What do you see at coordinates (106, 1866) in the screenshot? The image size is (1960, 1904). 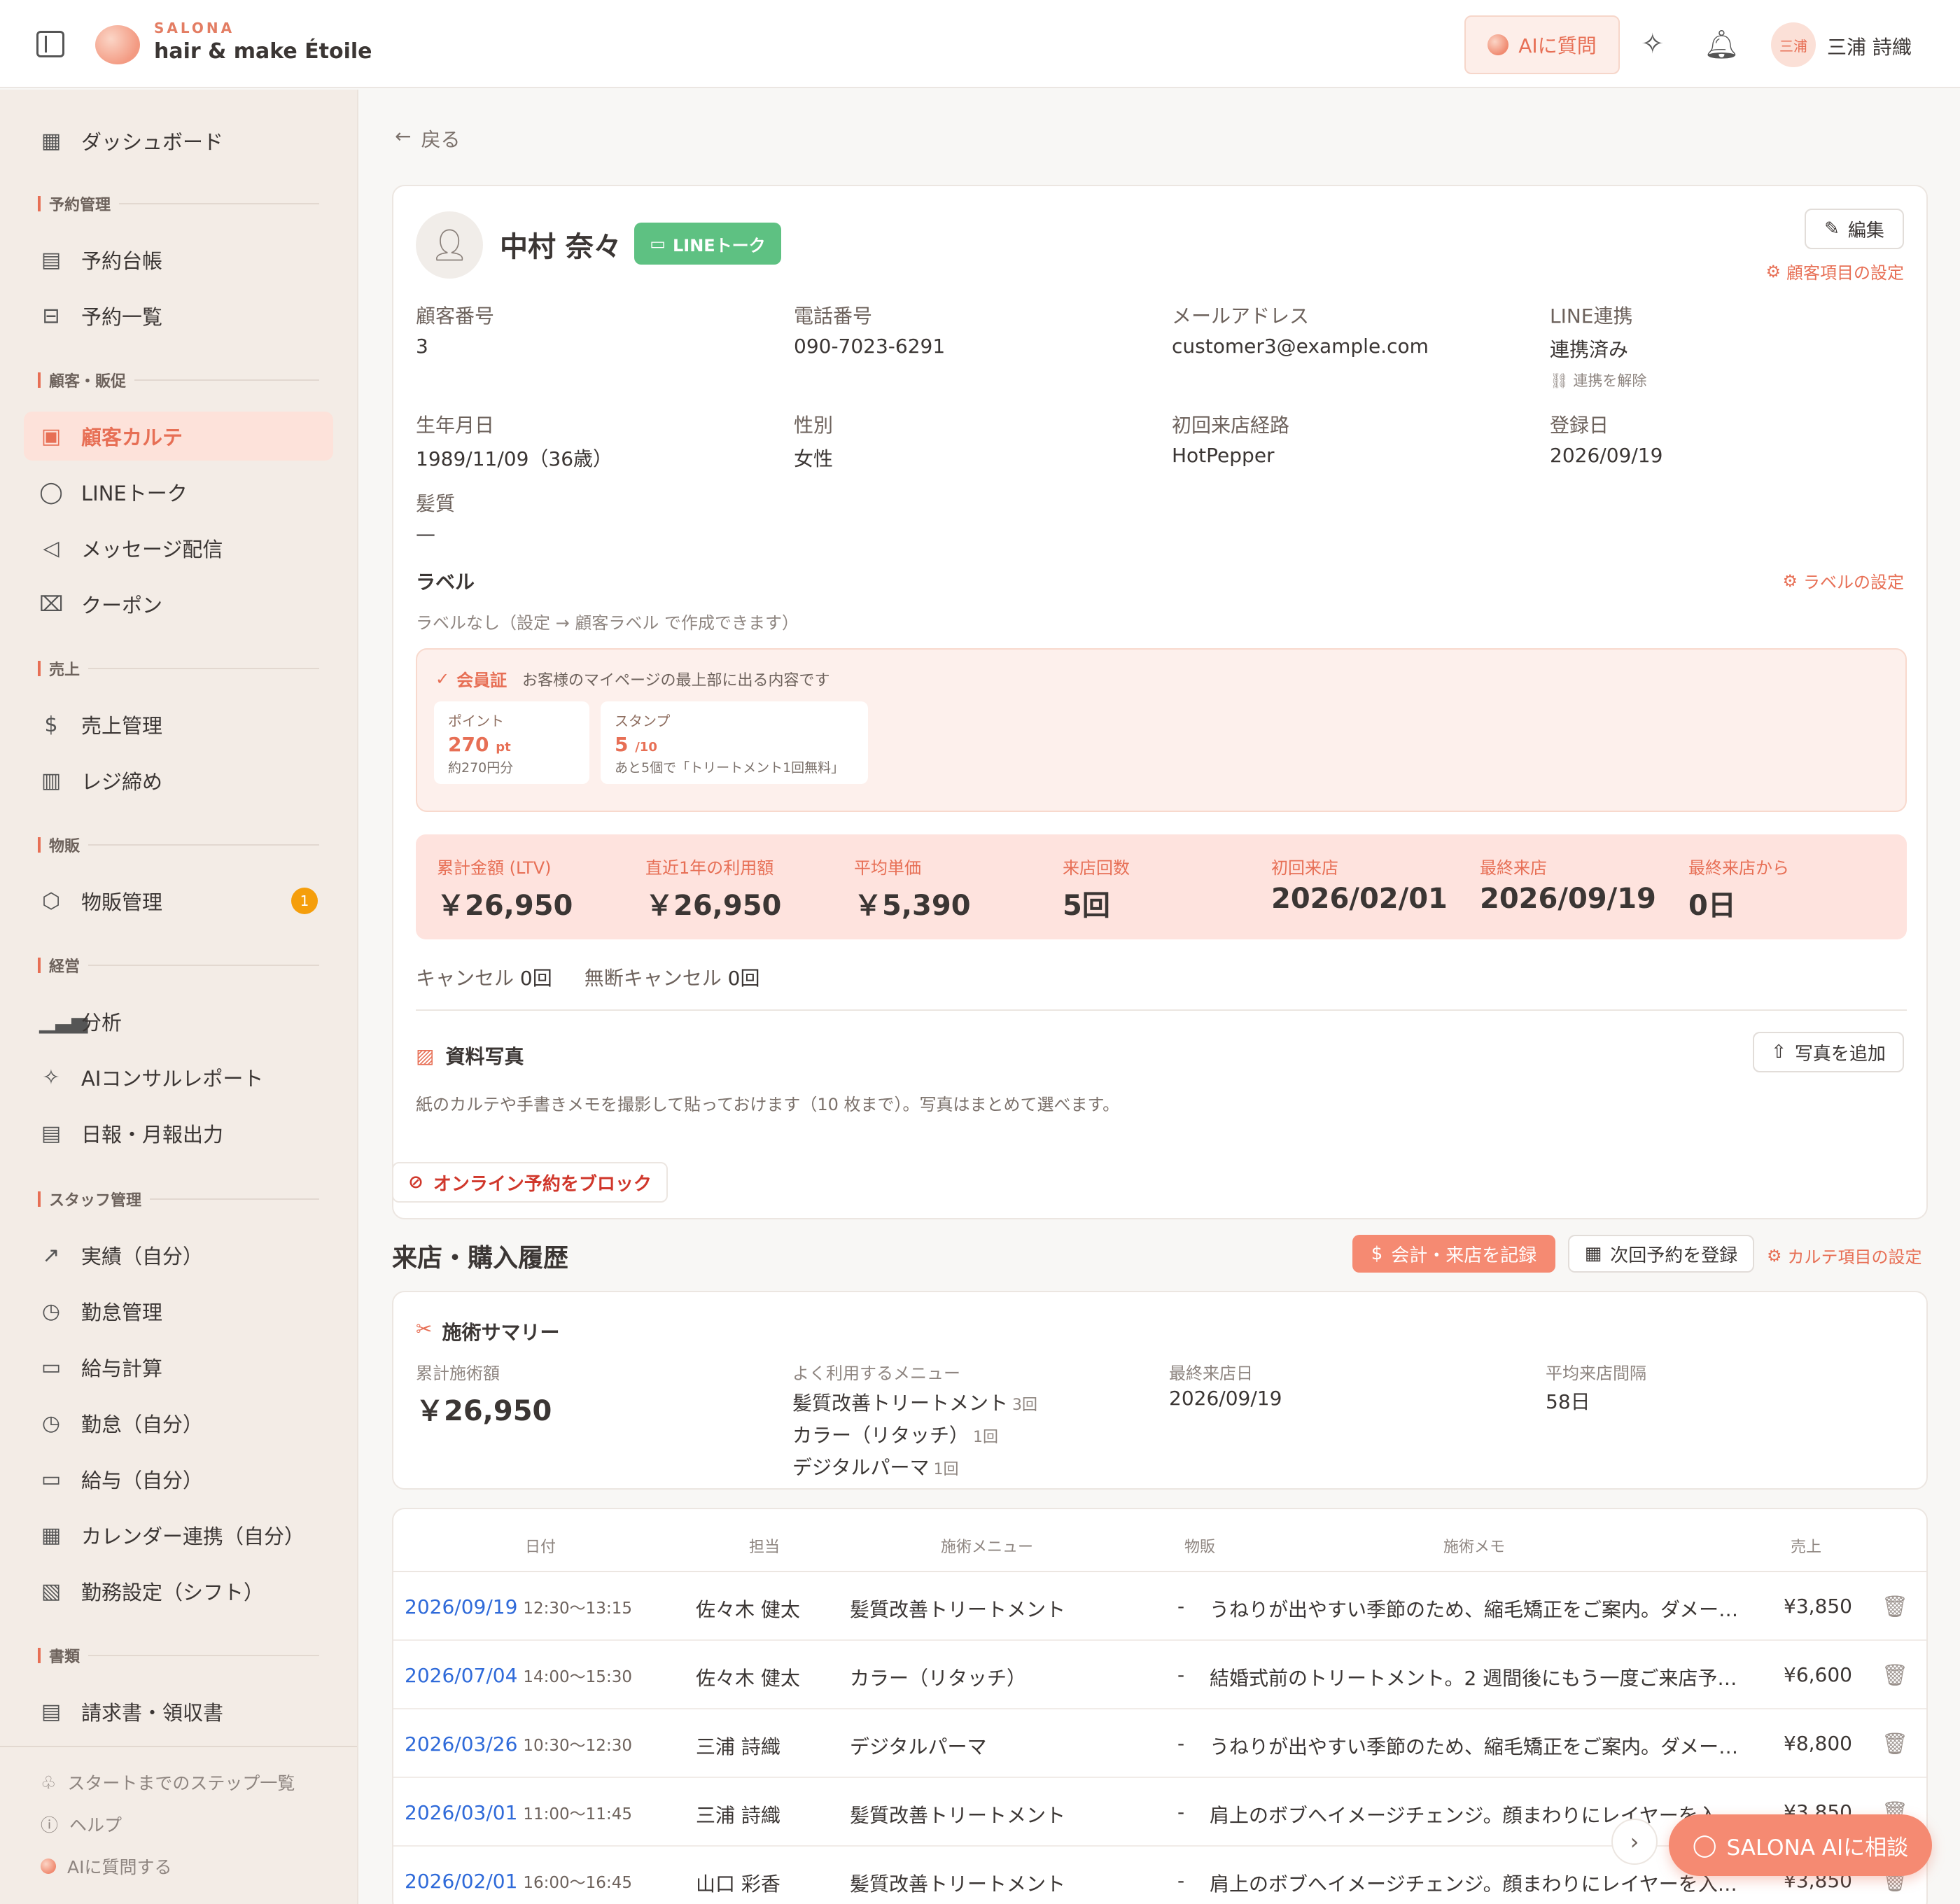 I see `sidebar-footer-ask-ai: AIに質問する` at bounding box center [106, 1866].